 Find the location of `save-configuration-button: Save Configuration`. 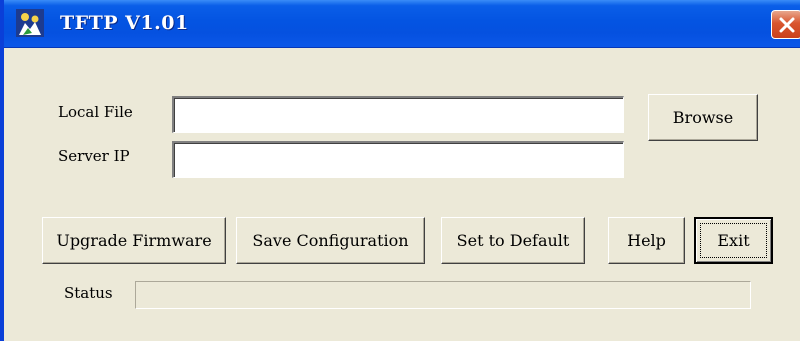

save-configuration-button: Save Configuration is located at coordinates (330, 240).